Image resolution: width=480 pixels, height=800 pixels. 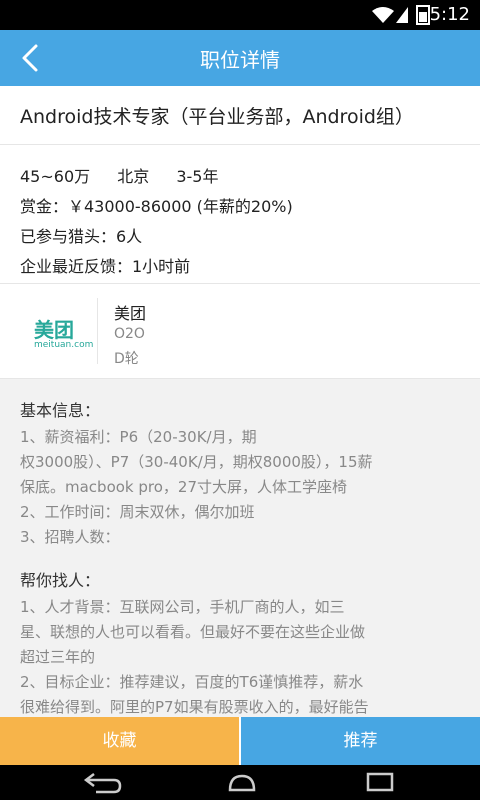 What do you see at coordinates (197, 176) in the screenshot?
I see `experience: 3-5年` at bounding box center [197, 176].